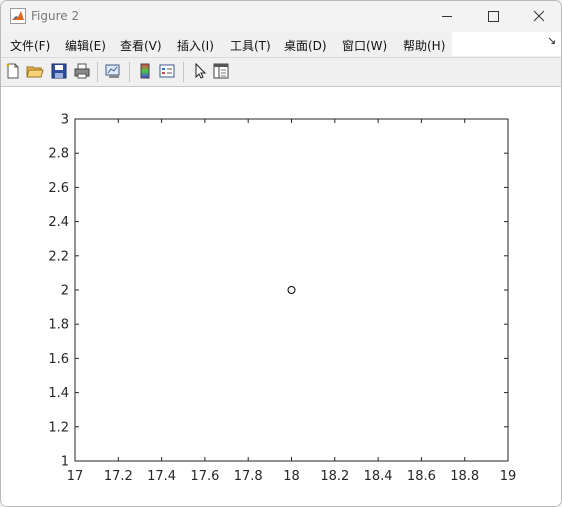 The image size is (562, 507). I want to click on y-tick-label: 2.8, so click(58, 154).